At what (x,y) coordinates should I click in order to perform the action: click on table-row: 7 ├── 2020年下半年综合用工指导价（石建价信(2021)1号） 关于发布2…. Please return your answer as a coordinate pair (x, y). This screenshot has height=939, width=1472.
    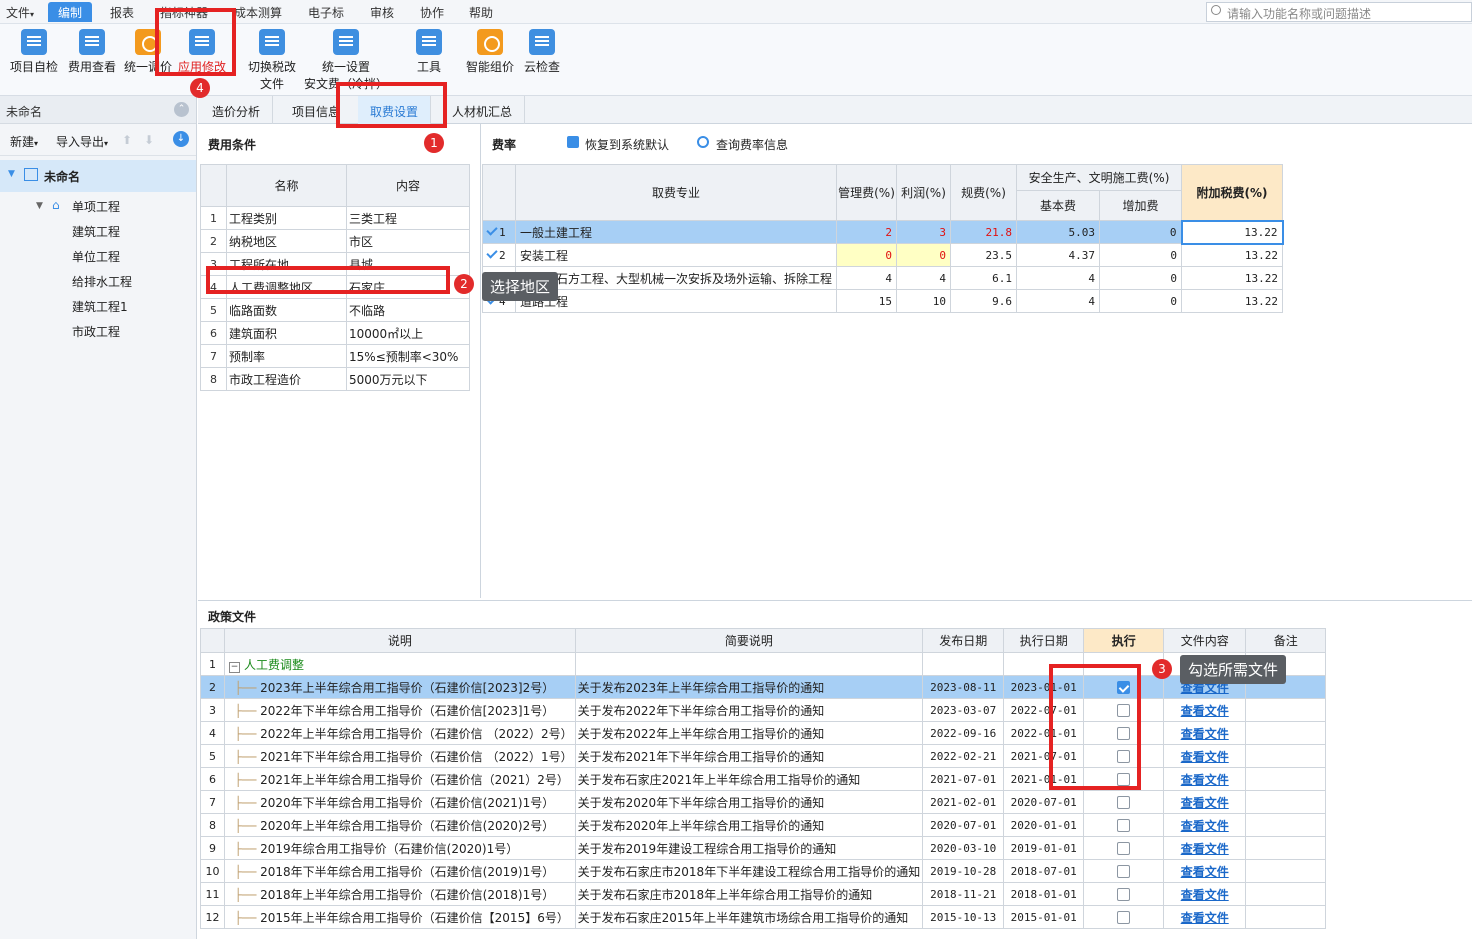
    Looking at the image, I should click on (763, 802).